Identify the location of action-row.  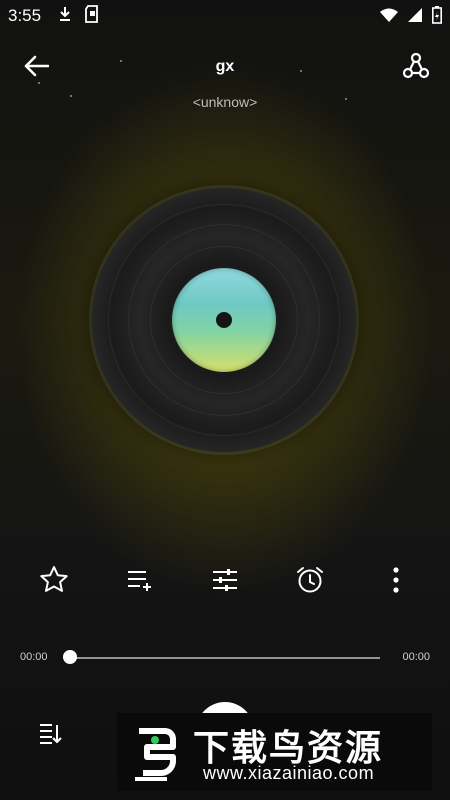
(225, 582).